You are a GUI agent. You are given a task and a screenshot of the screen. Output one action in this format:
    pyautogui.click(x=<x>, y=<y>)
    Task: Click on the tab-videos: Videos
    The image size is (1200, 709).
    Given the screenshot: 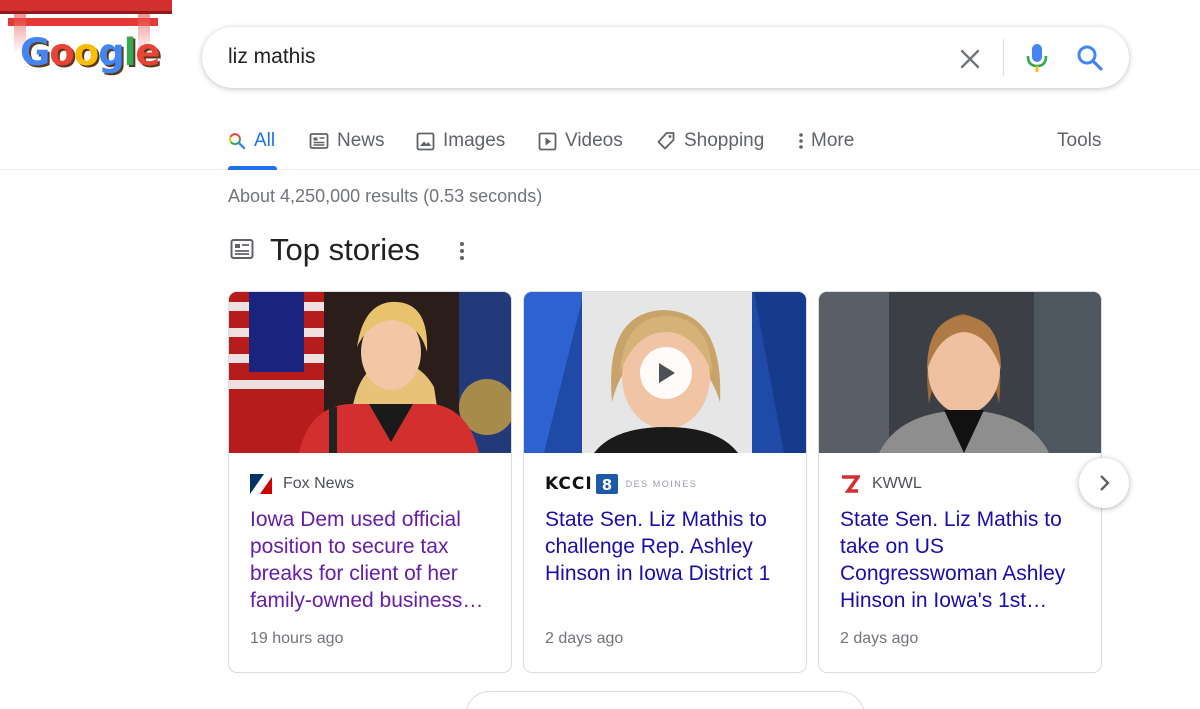 What is the action you would take?
    pyautogui.click(x=580, y=141)
    